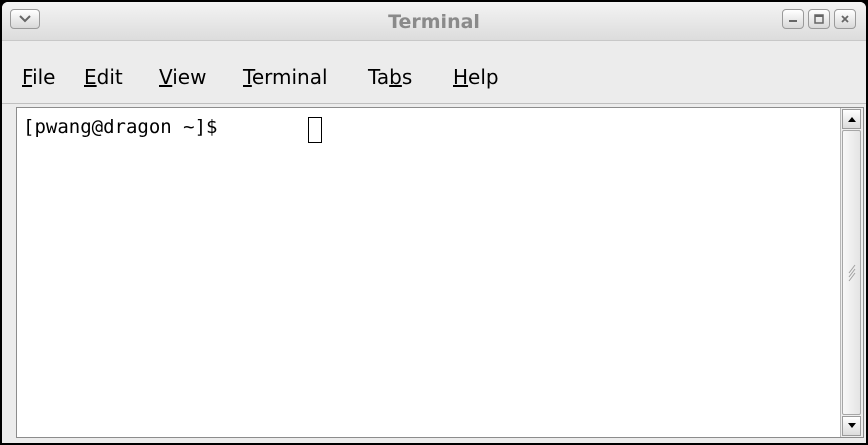  Describe the element at coordinates (395, 77) in the screenshot. I see `menu-mnemonic: b` at that location.